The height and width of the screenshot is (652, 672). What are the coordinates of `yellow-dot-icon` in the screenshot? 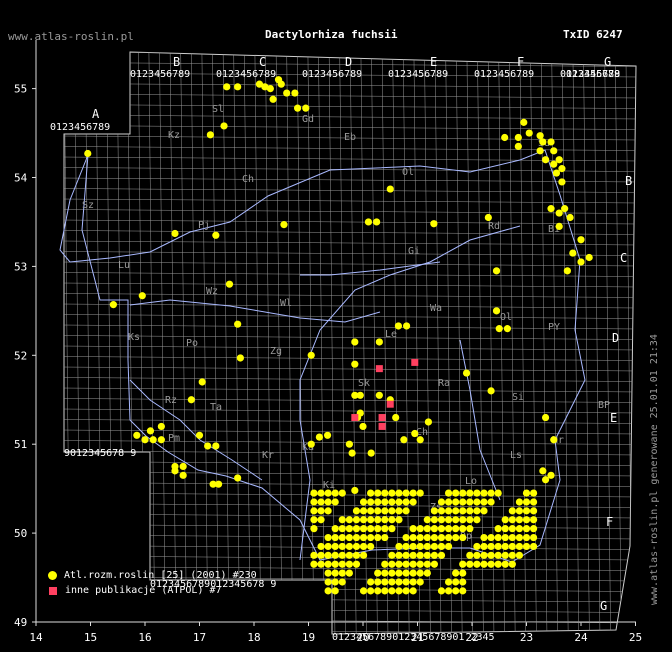 It's located at (52, 575).